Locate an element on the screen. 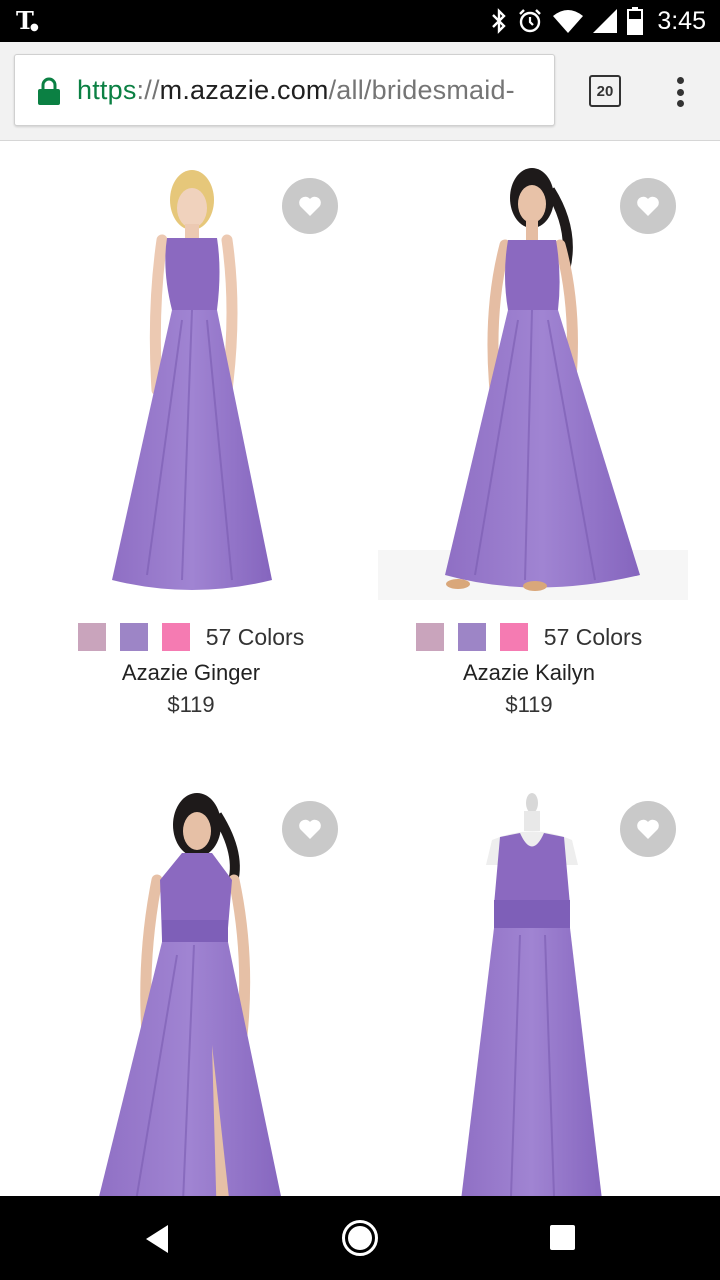 The width and height of the screenshot is (720, 1280). lock-icon is located at coordinates (49, 91).